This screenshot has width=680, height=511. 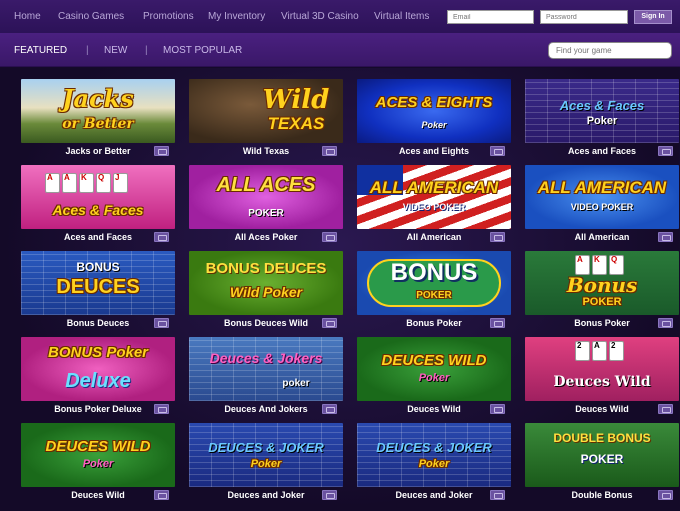 I want to click on playing-cards: 2 A 2, so click(x=599, y=351).